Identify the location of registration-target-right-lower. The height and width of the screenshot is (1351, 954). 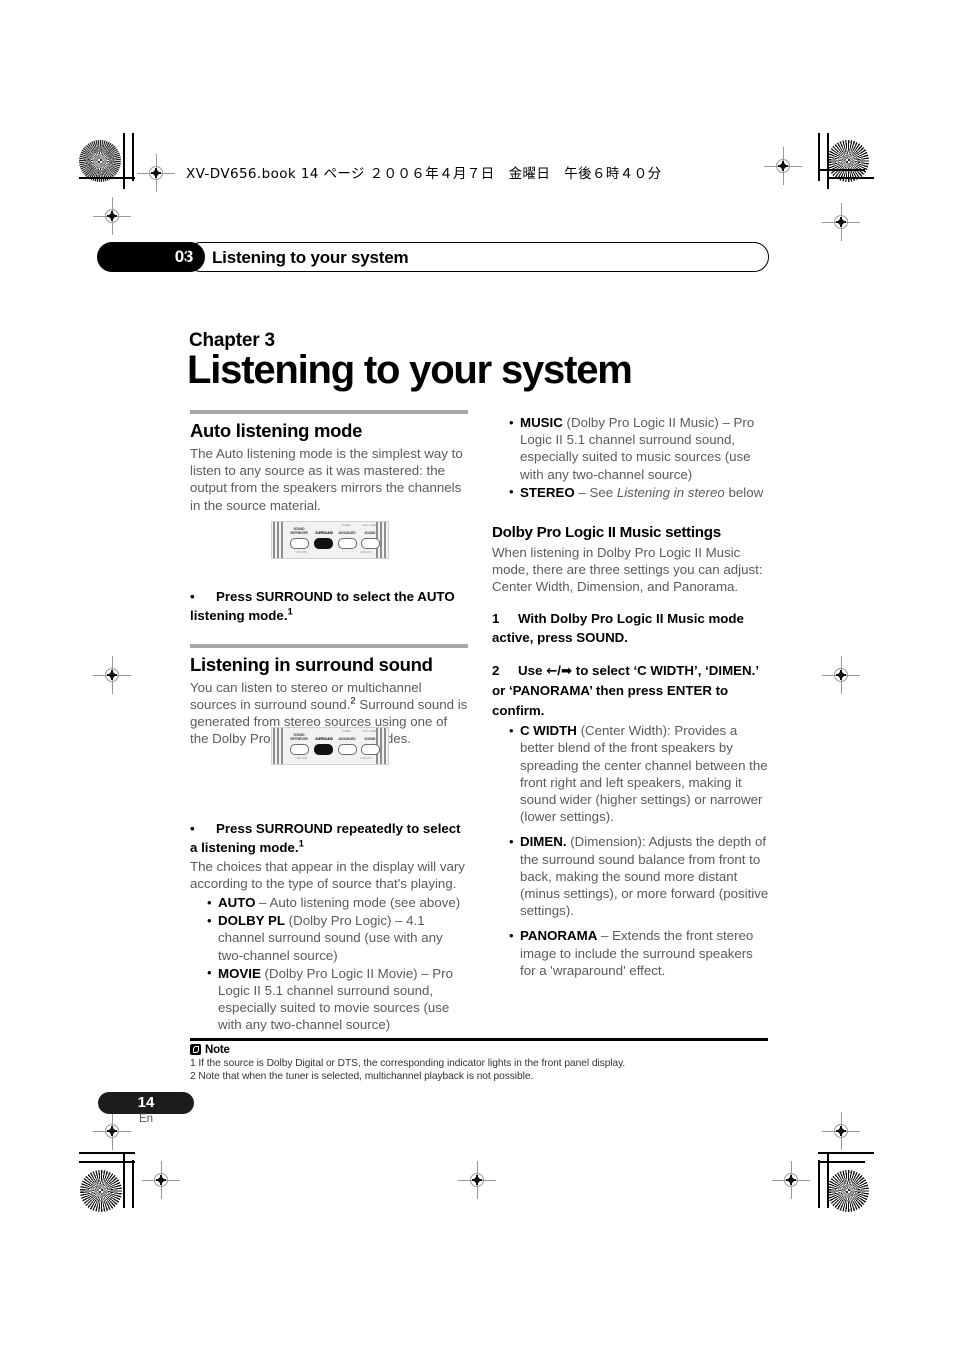
(841, 1131).